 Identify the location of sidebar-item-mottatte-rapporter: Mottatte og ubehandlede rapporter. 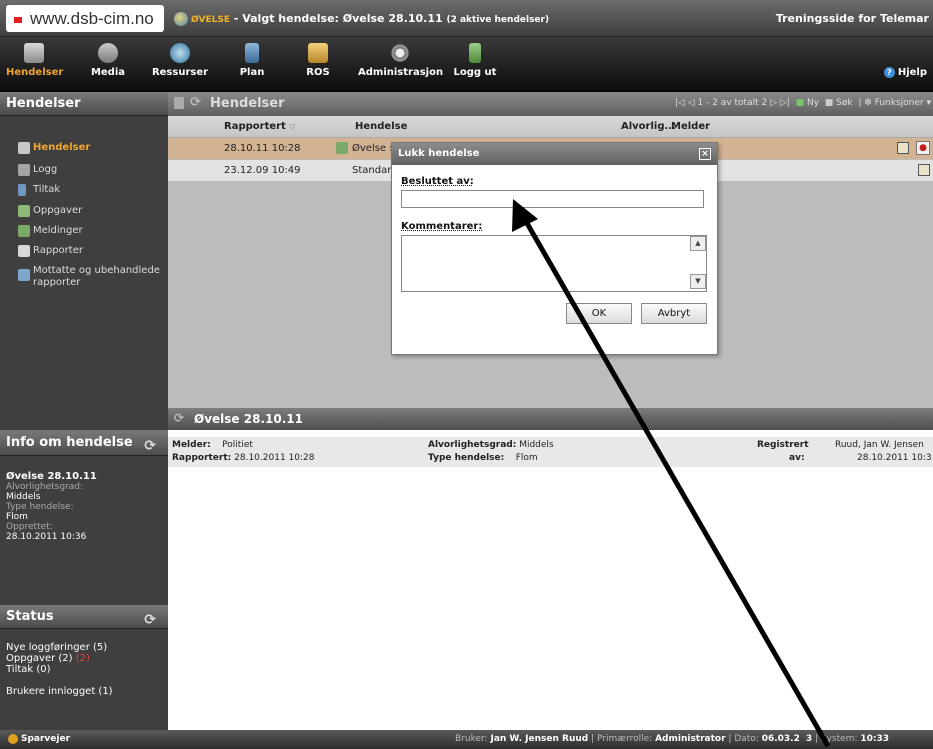
(93, 277).